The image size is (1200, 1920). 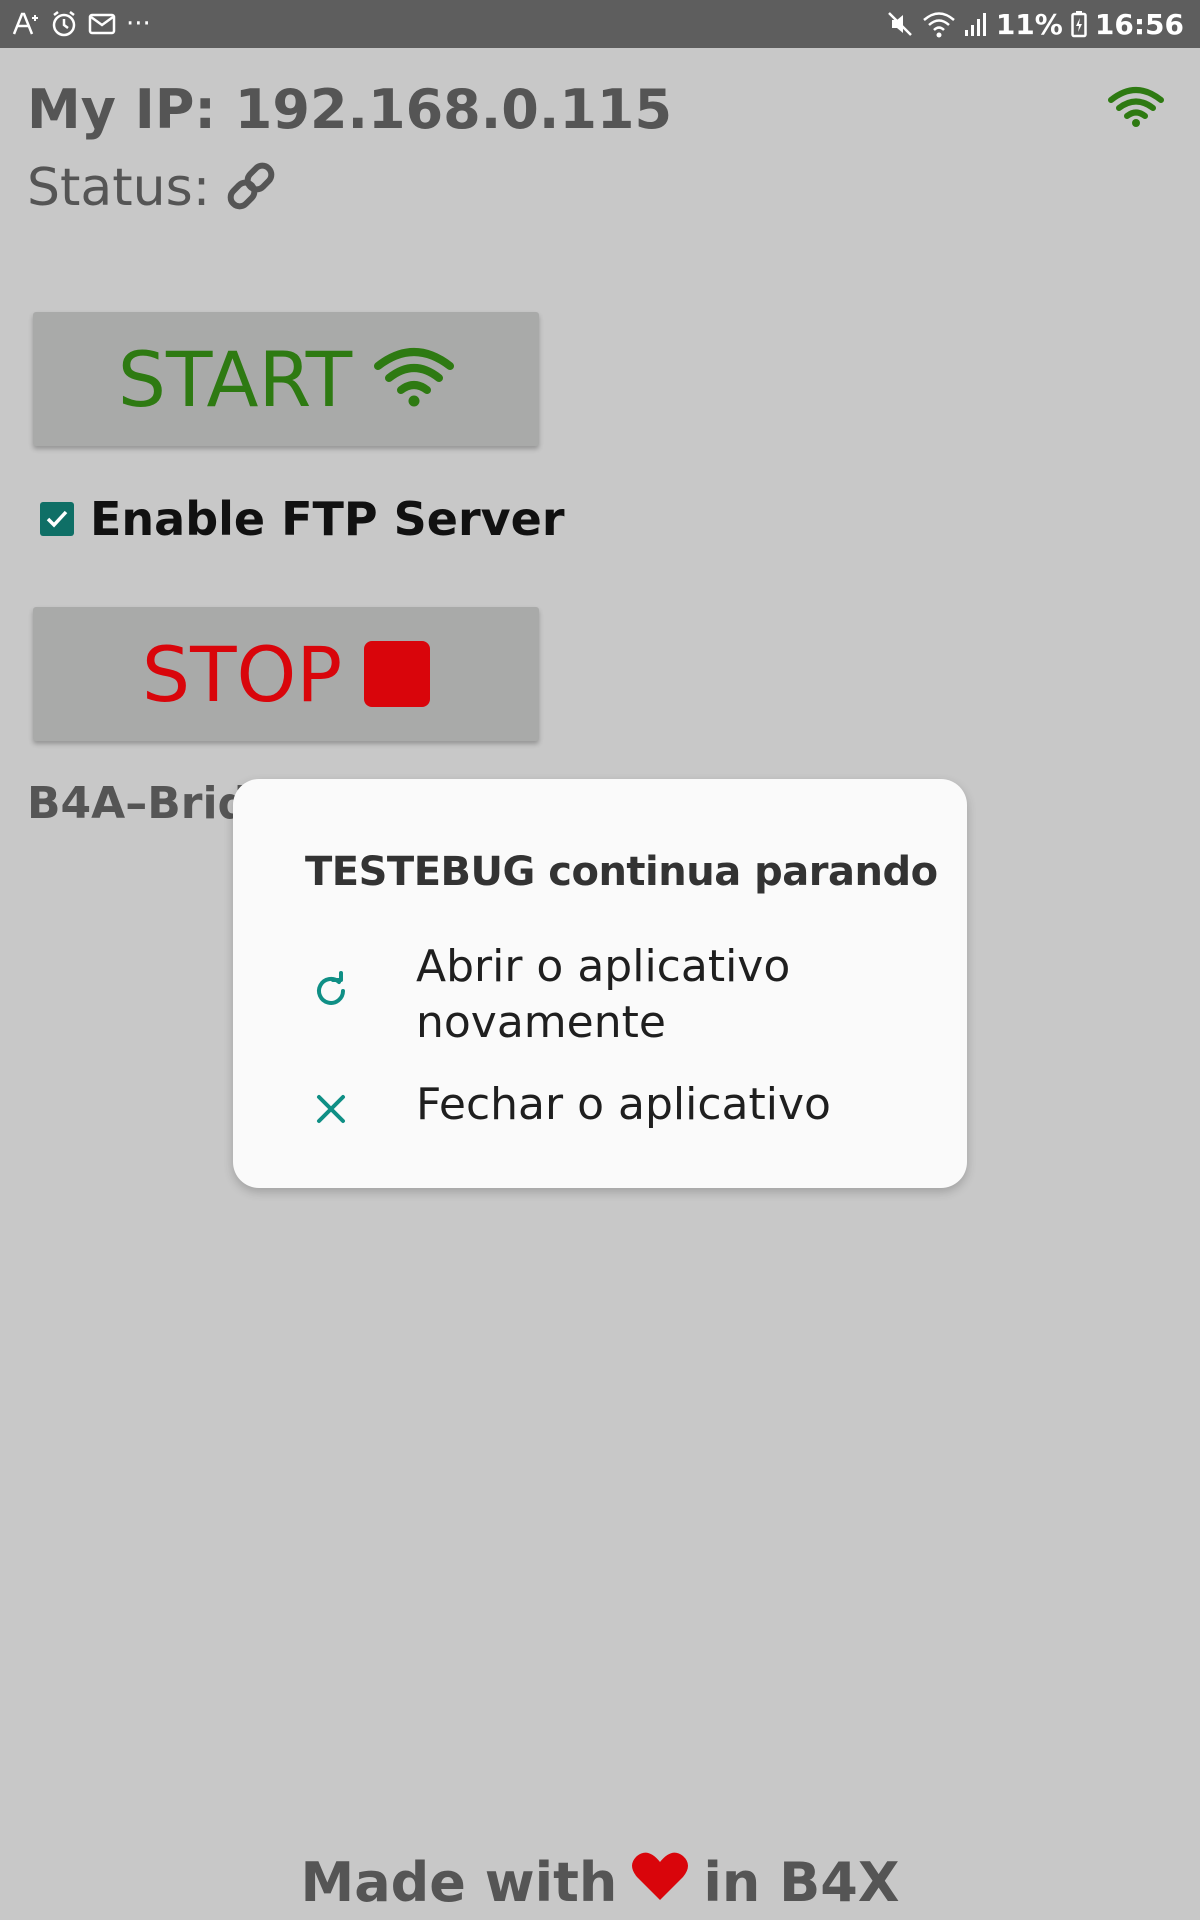 What do you see at coordinates (119, 188) in the screenshot?
I see `status-label: Status:` at bounding box center [119, 188].